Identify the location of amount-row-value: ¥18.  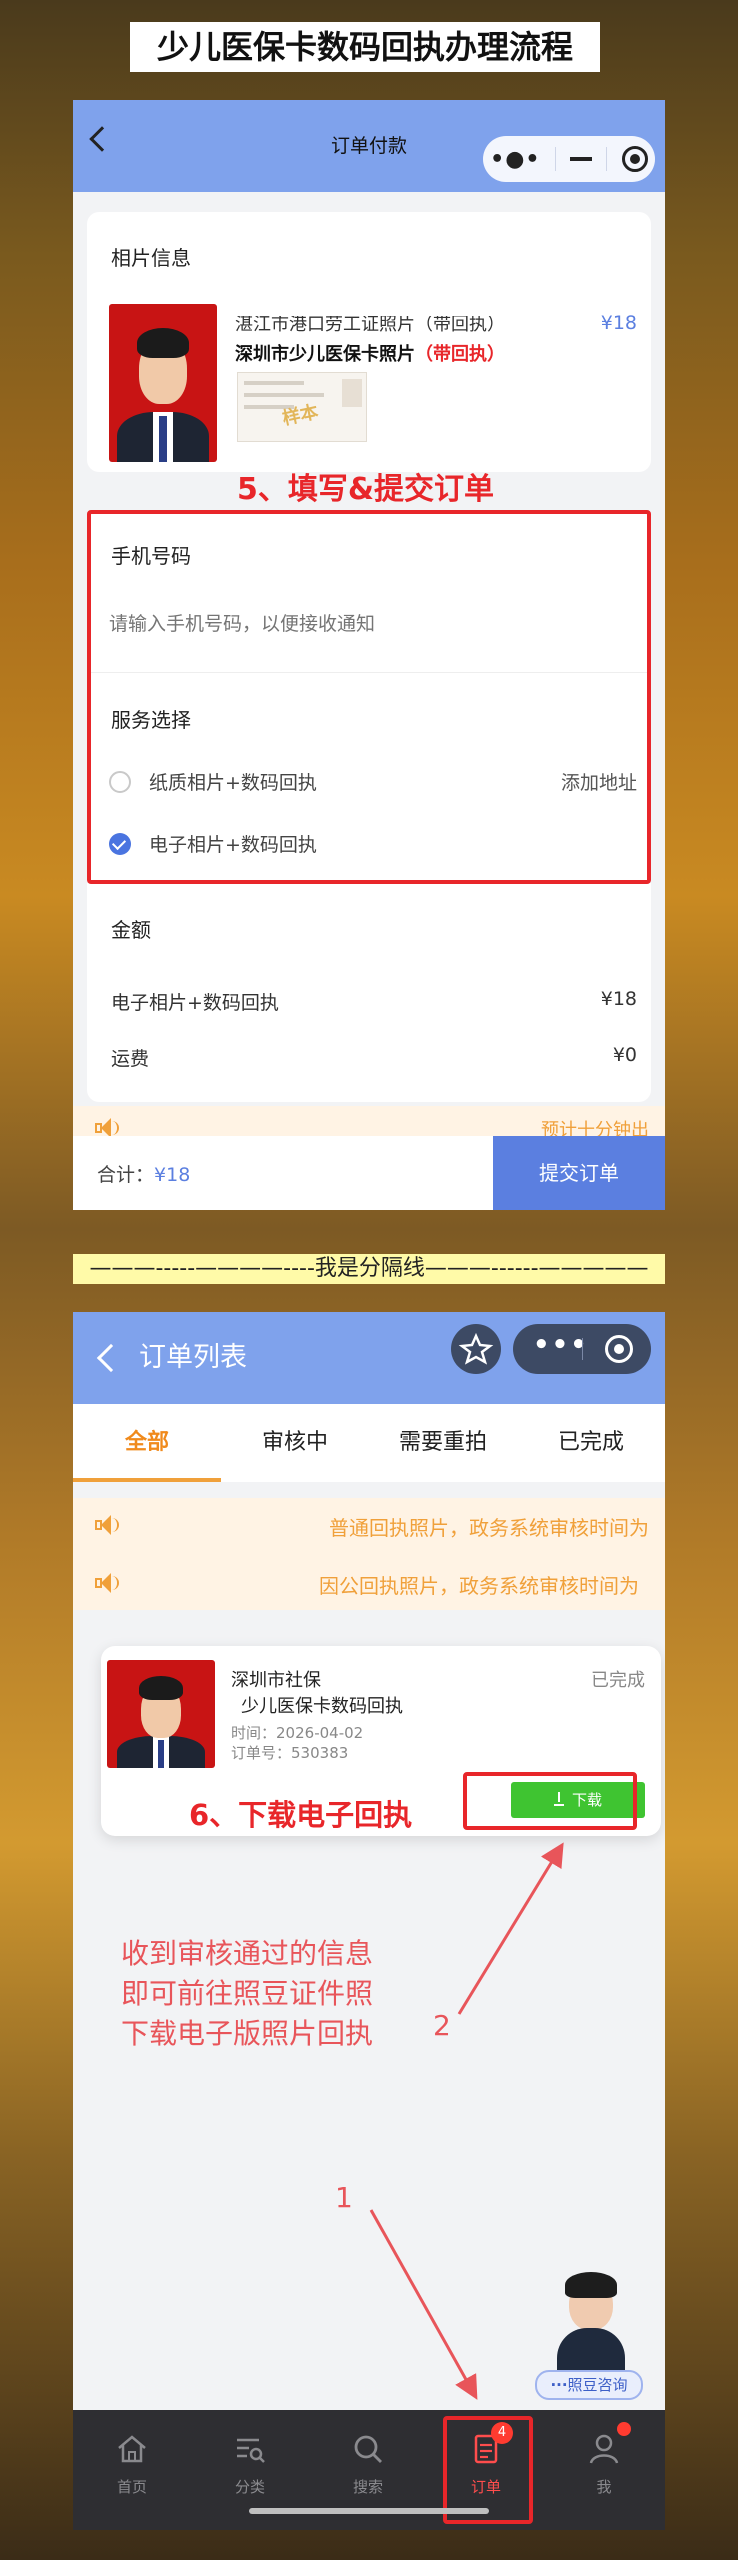
(618, 999).